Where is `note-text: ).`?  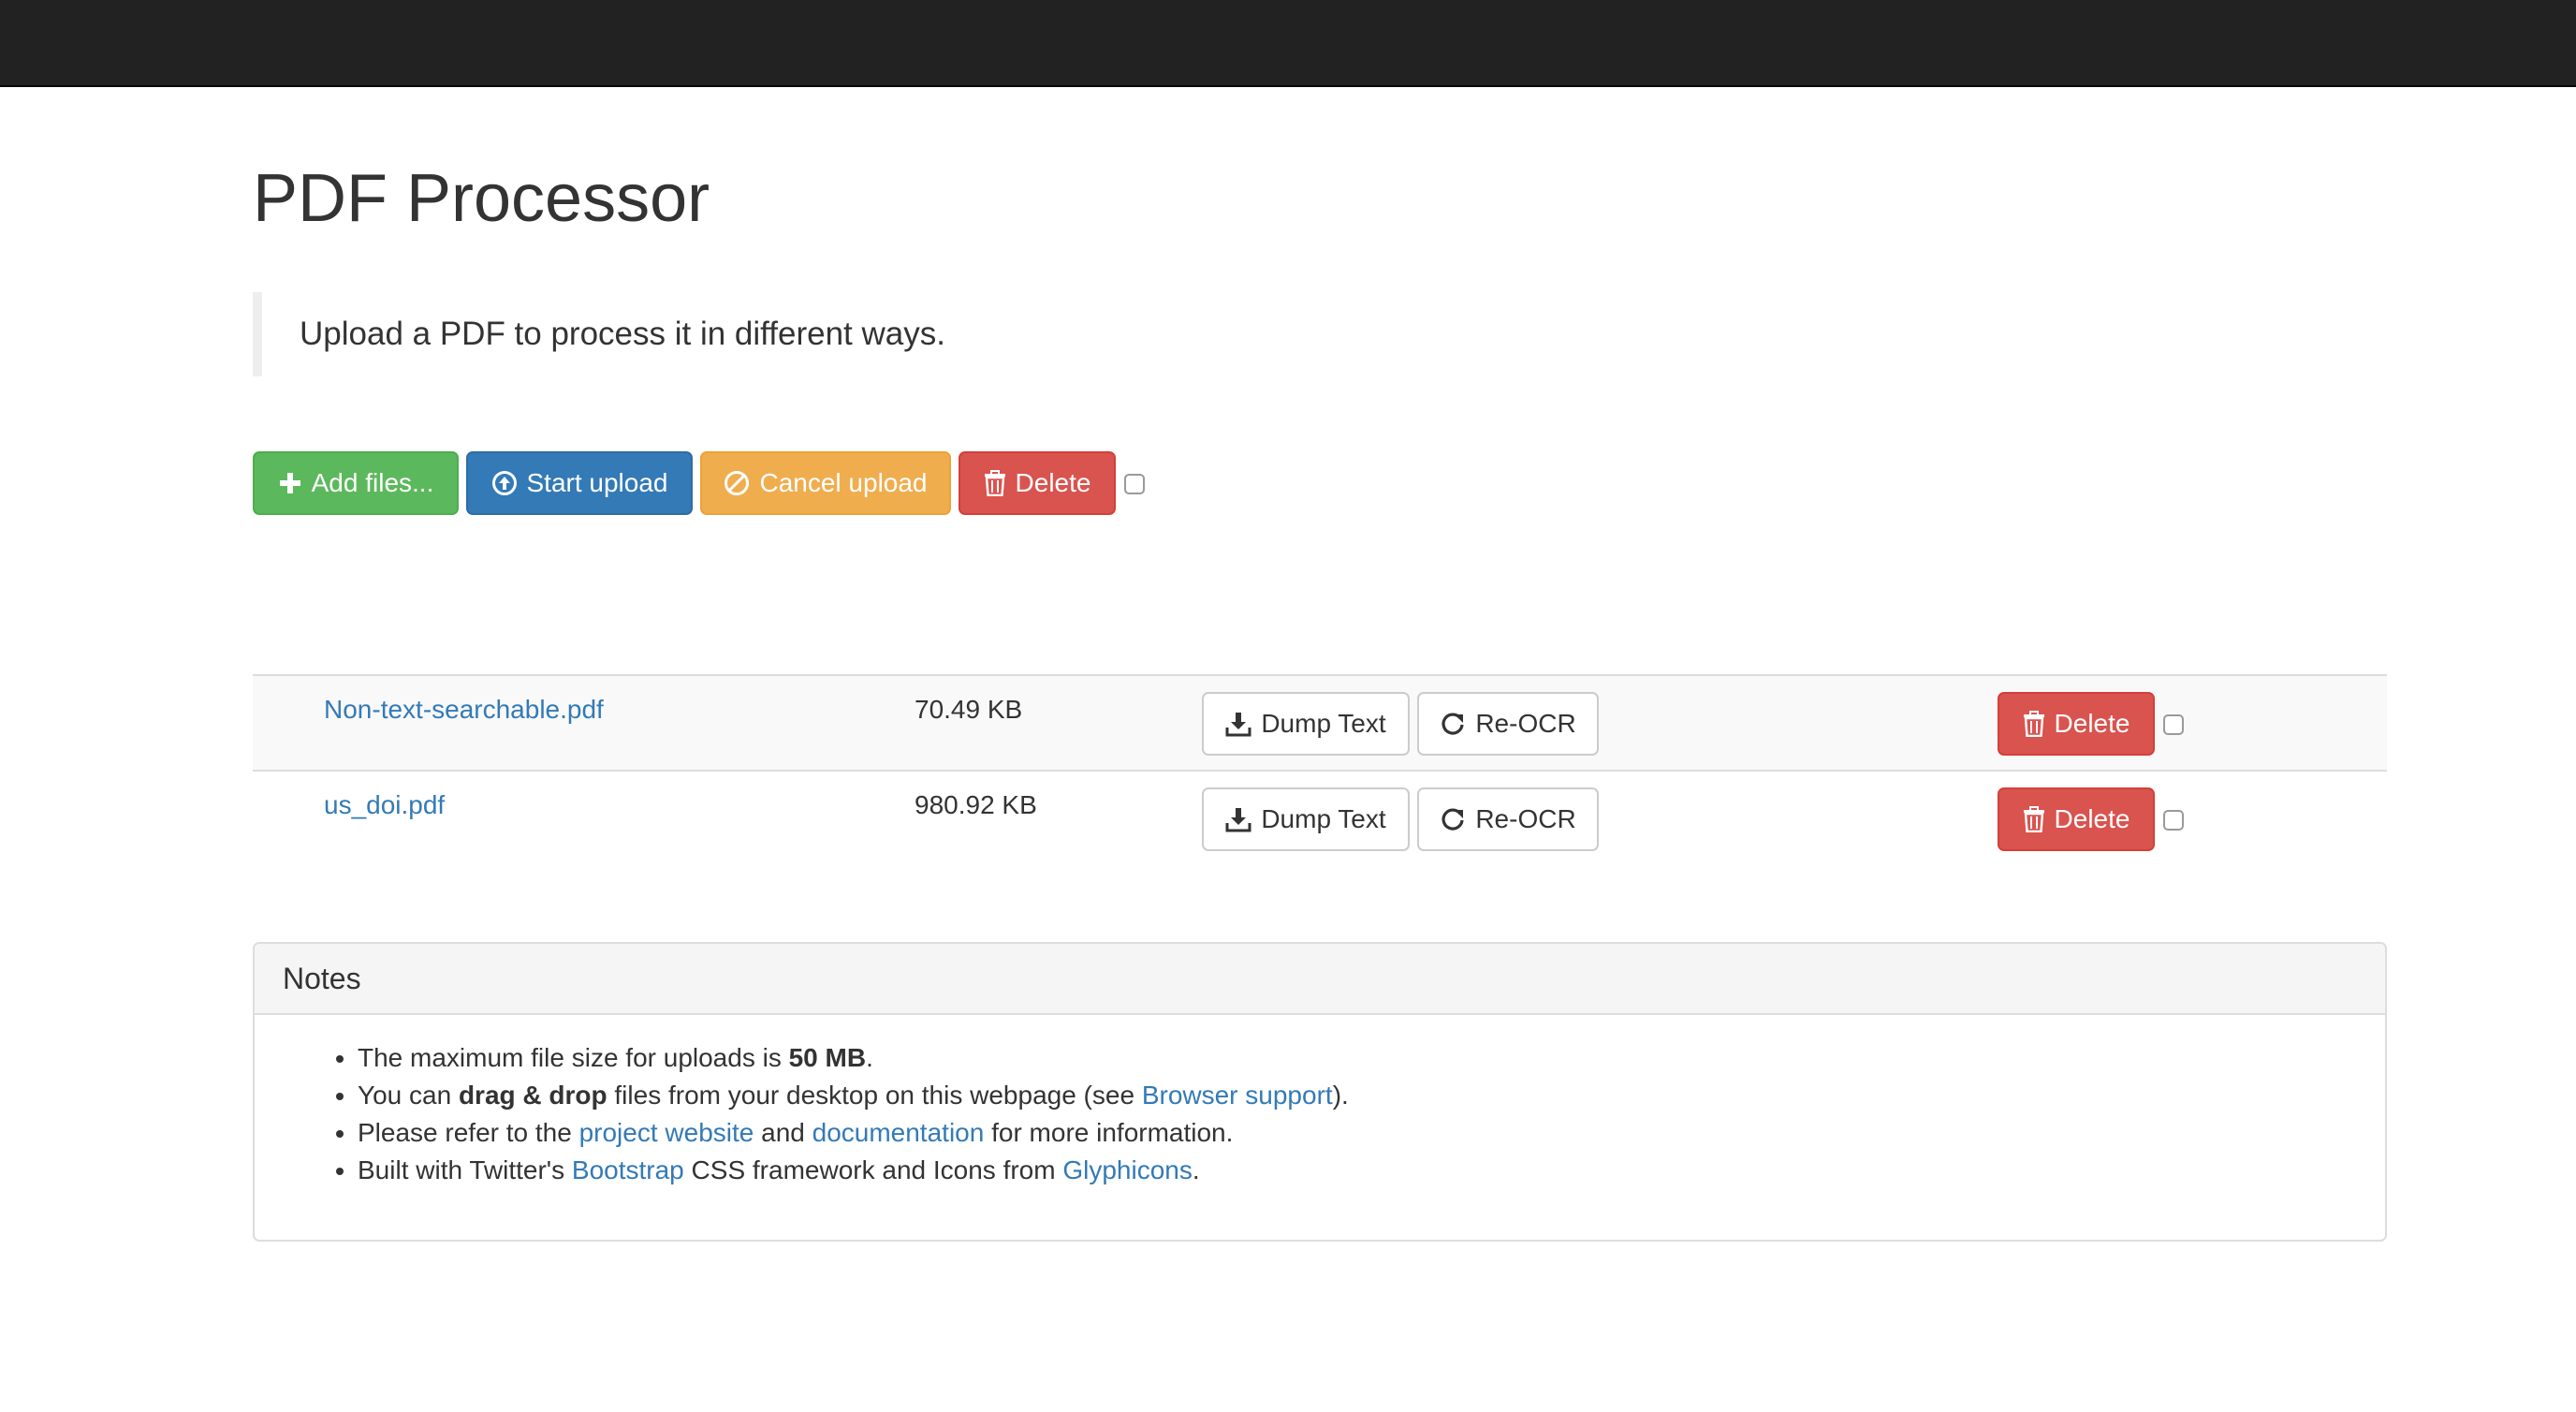
note-text: ). is located at coordinates (1340, 1095).